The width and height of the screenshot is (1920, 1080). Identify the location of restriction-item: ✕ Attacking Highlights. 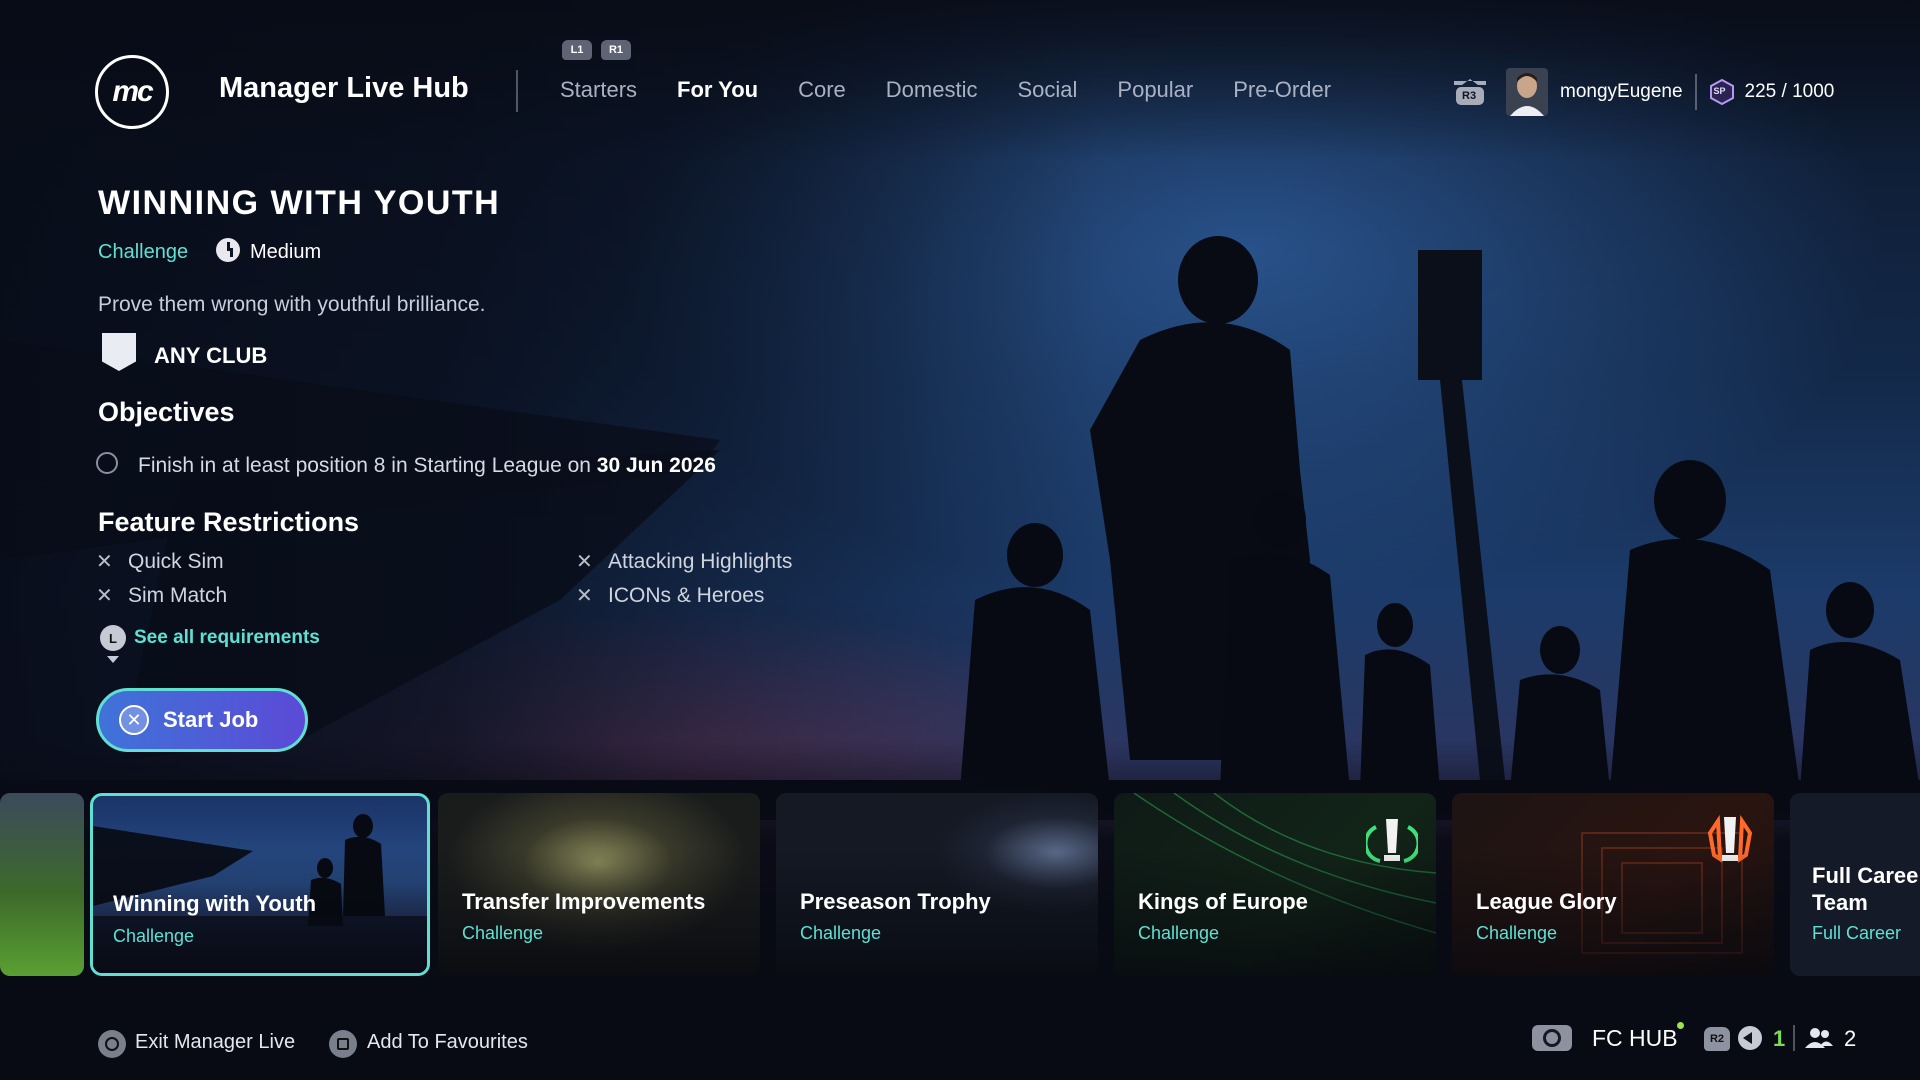
(684, 561).